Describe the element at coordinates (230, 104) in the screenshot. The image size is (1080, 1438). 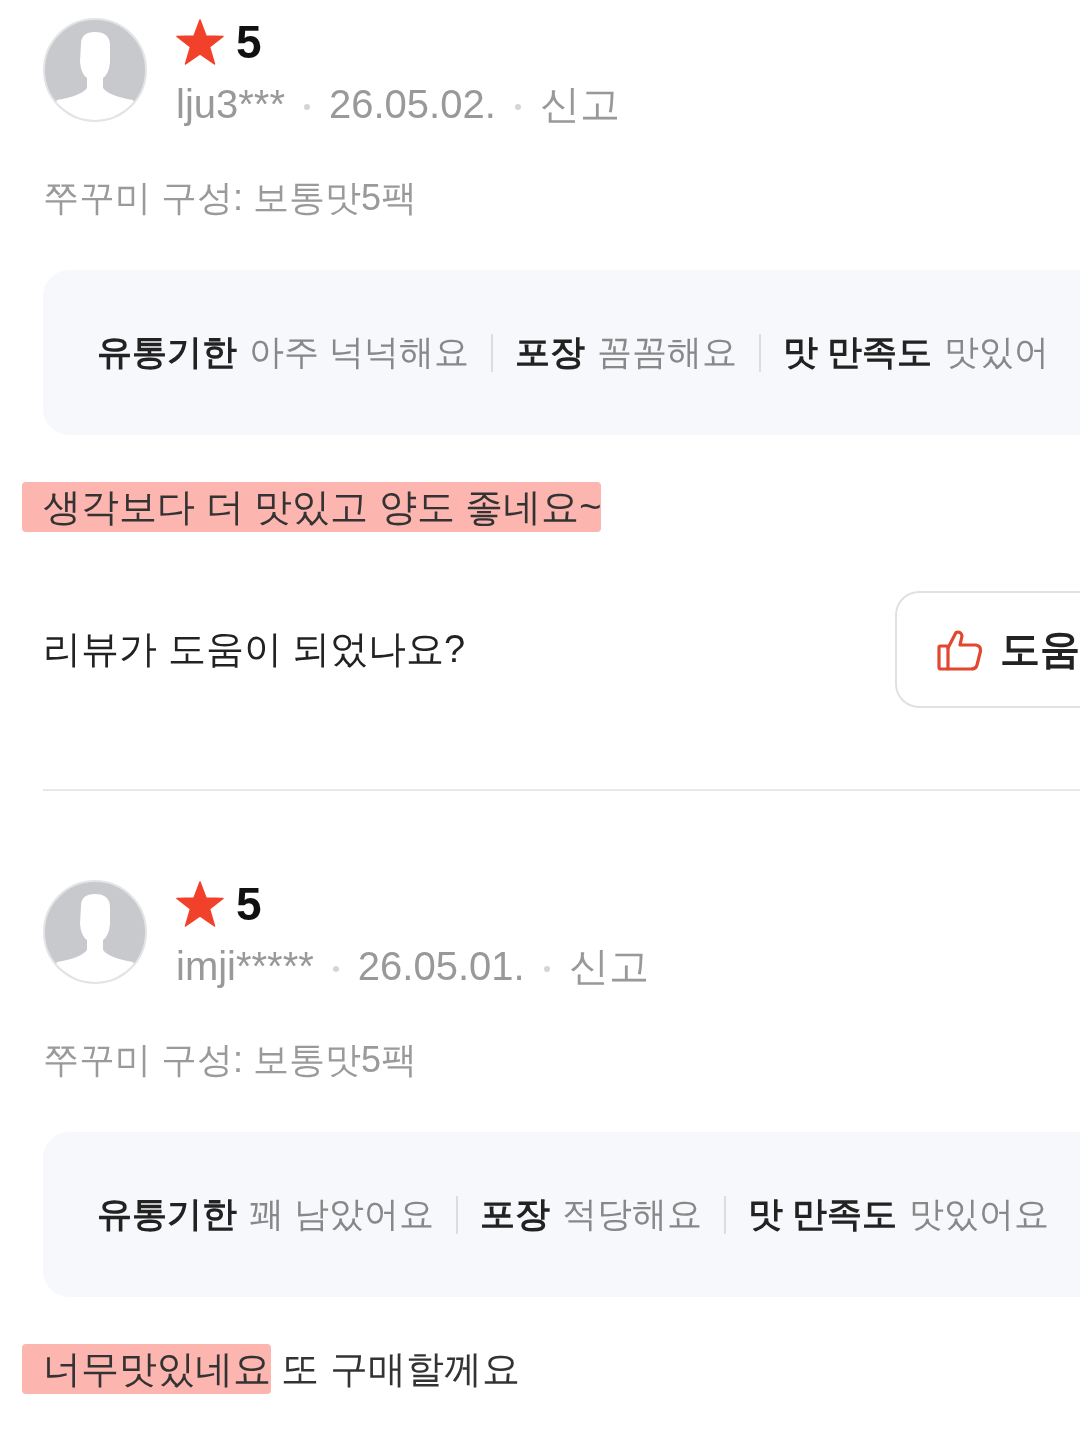
I see `username: lju3***` at that location.